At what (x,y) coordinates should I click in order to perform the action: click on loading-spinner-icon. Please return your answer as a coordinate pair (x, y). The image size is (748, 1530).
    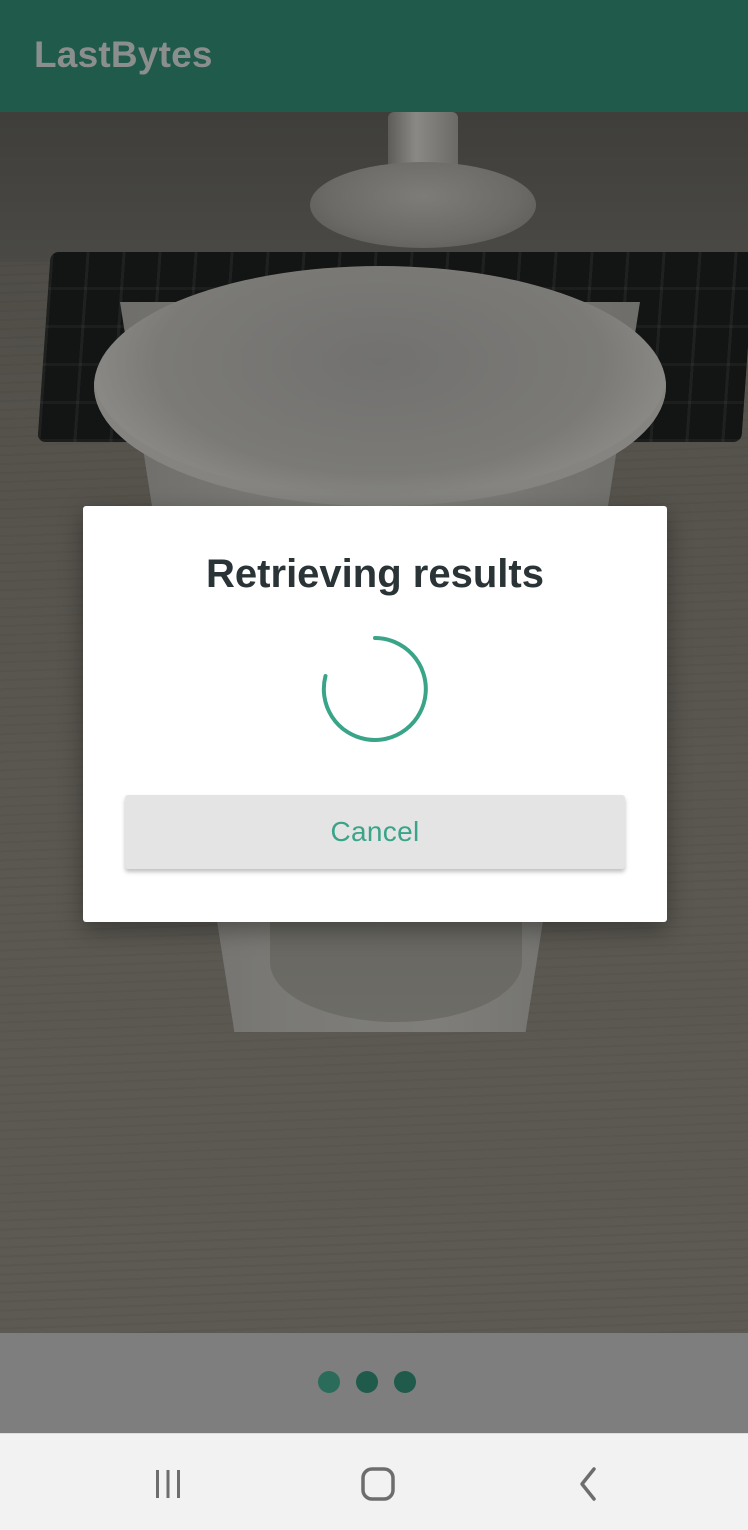
    Looking at the image, I should click on (374, 689).